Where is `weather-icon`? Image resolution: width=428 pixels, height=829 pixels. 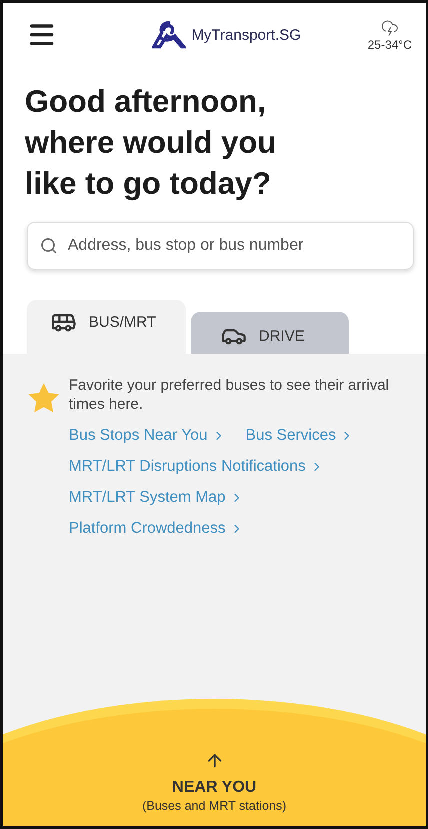
weather-icon is located at coordinates (389, 27).